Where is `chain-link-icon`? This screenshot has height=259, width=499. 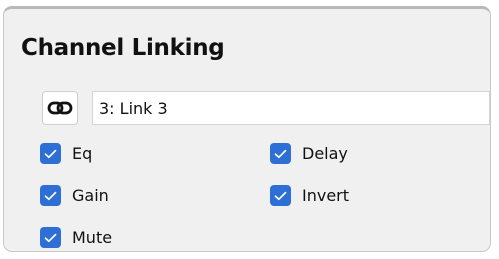 chain-link-icon is located at coordinates (60, 108).